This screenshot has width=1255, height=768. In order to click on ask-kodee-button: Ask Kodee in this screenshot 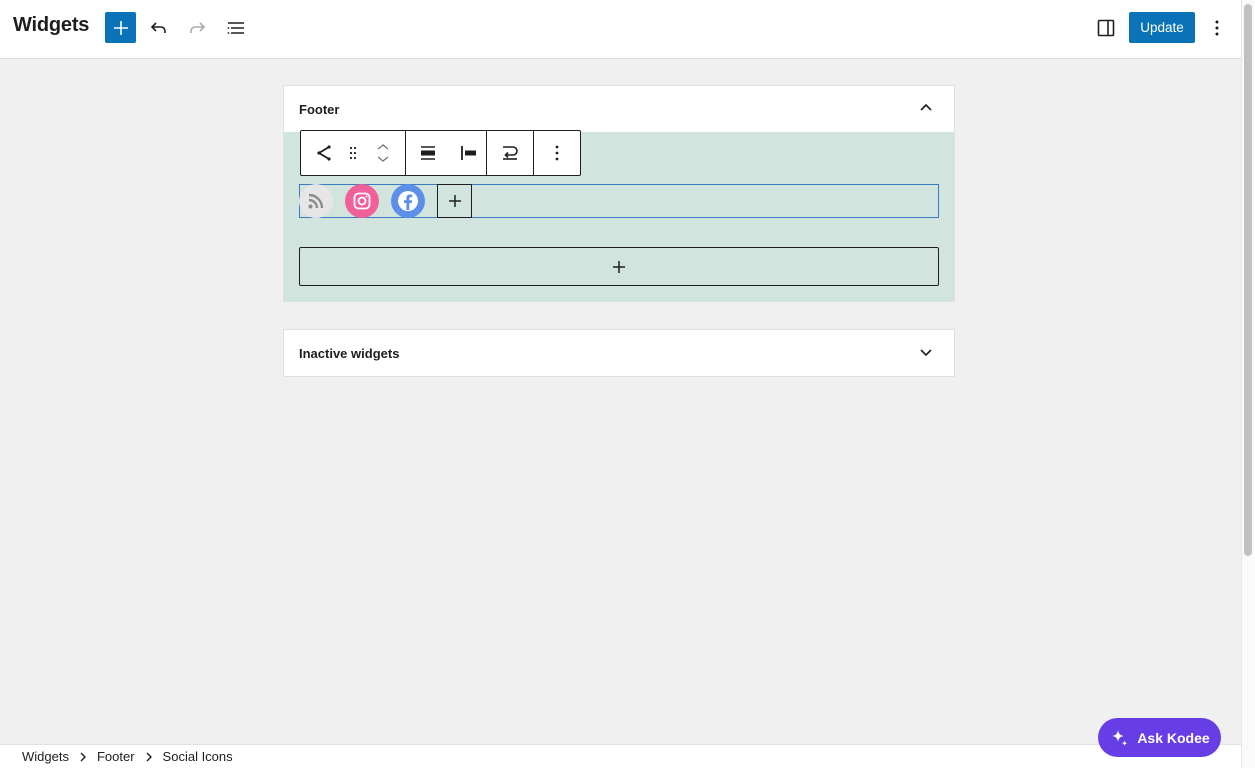, I will do `click(1159, 737)`.